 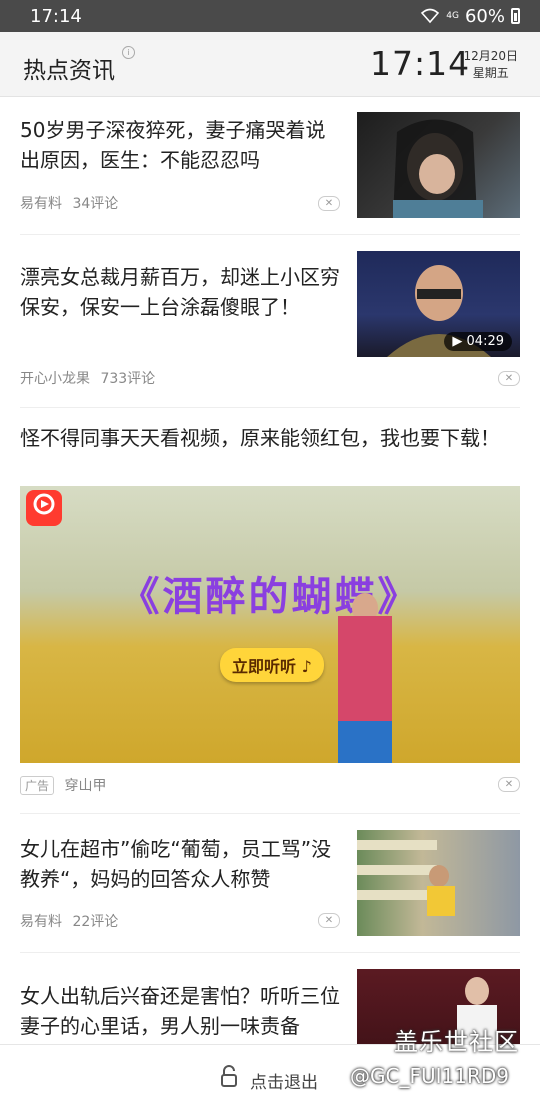 I want to click on video-duration: 04:29, so click(x=485, y=341).